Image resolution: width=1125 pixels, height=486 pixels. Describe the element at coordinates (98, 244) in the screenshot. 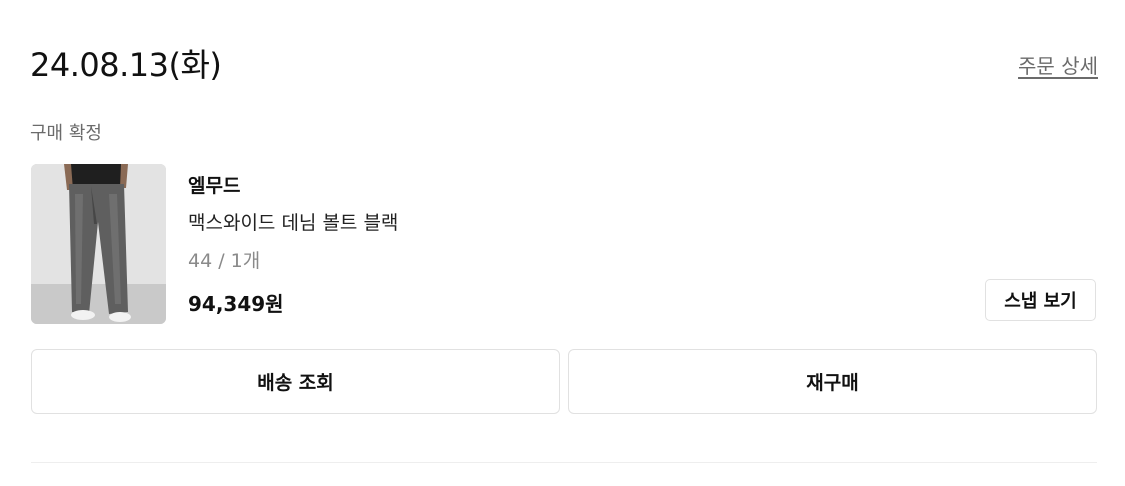

I see `product-image` at that location.